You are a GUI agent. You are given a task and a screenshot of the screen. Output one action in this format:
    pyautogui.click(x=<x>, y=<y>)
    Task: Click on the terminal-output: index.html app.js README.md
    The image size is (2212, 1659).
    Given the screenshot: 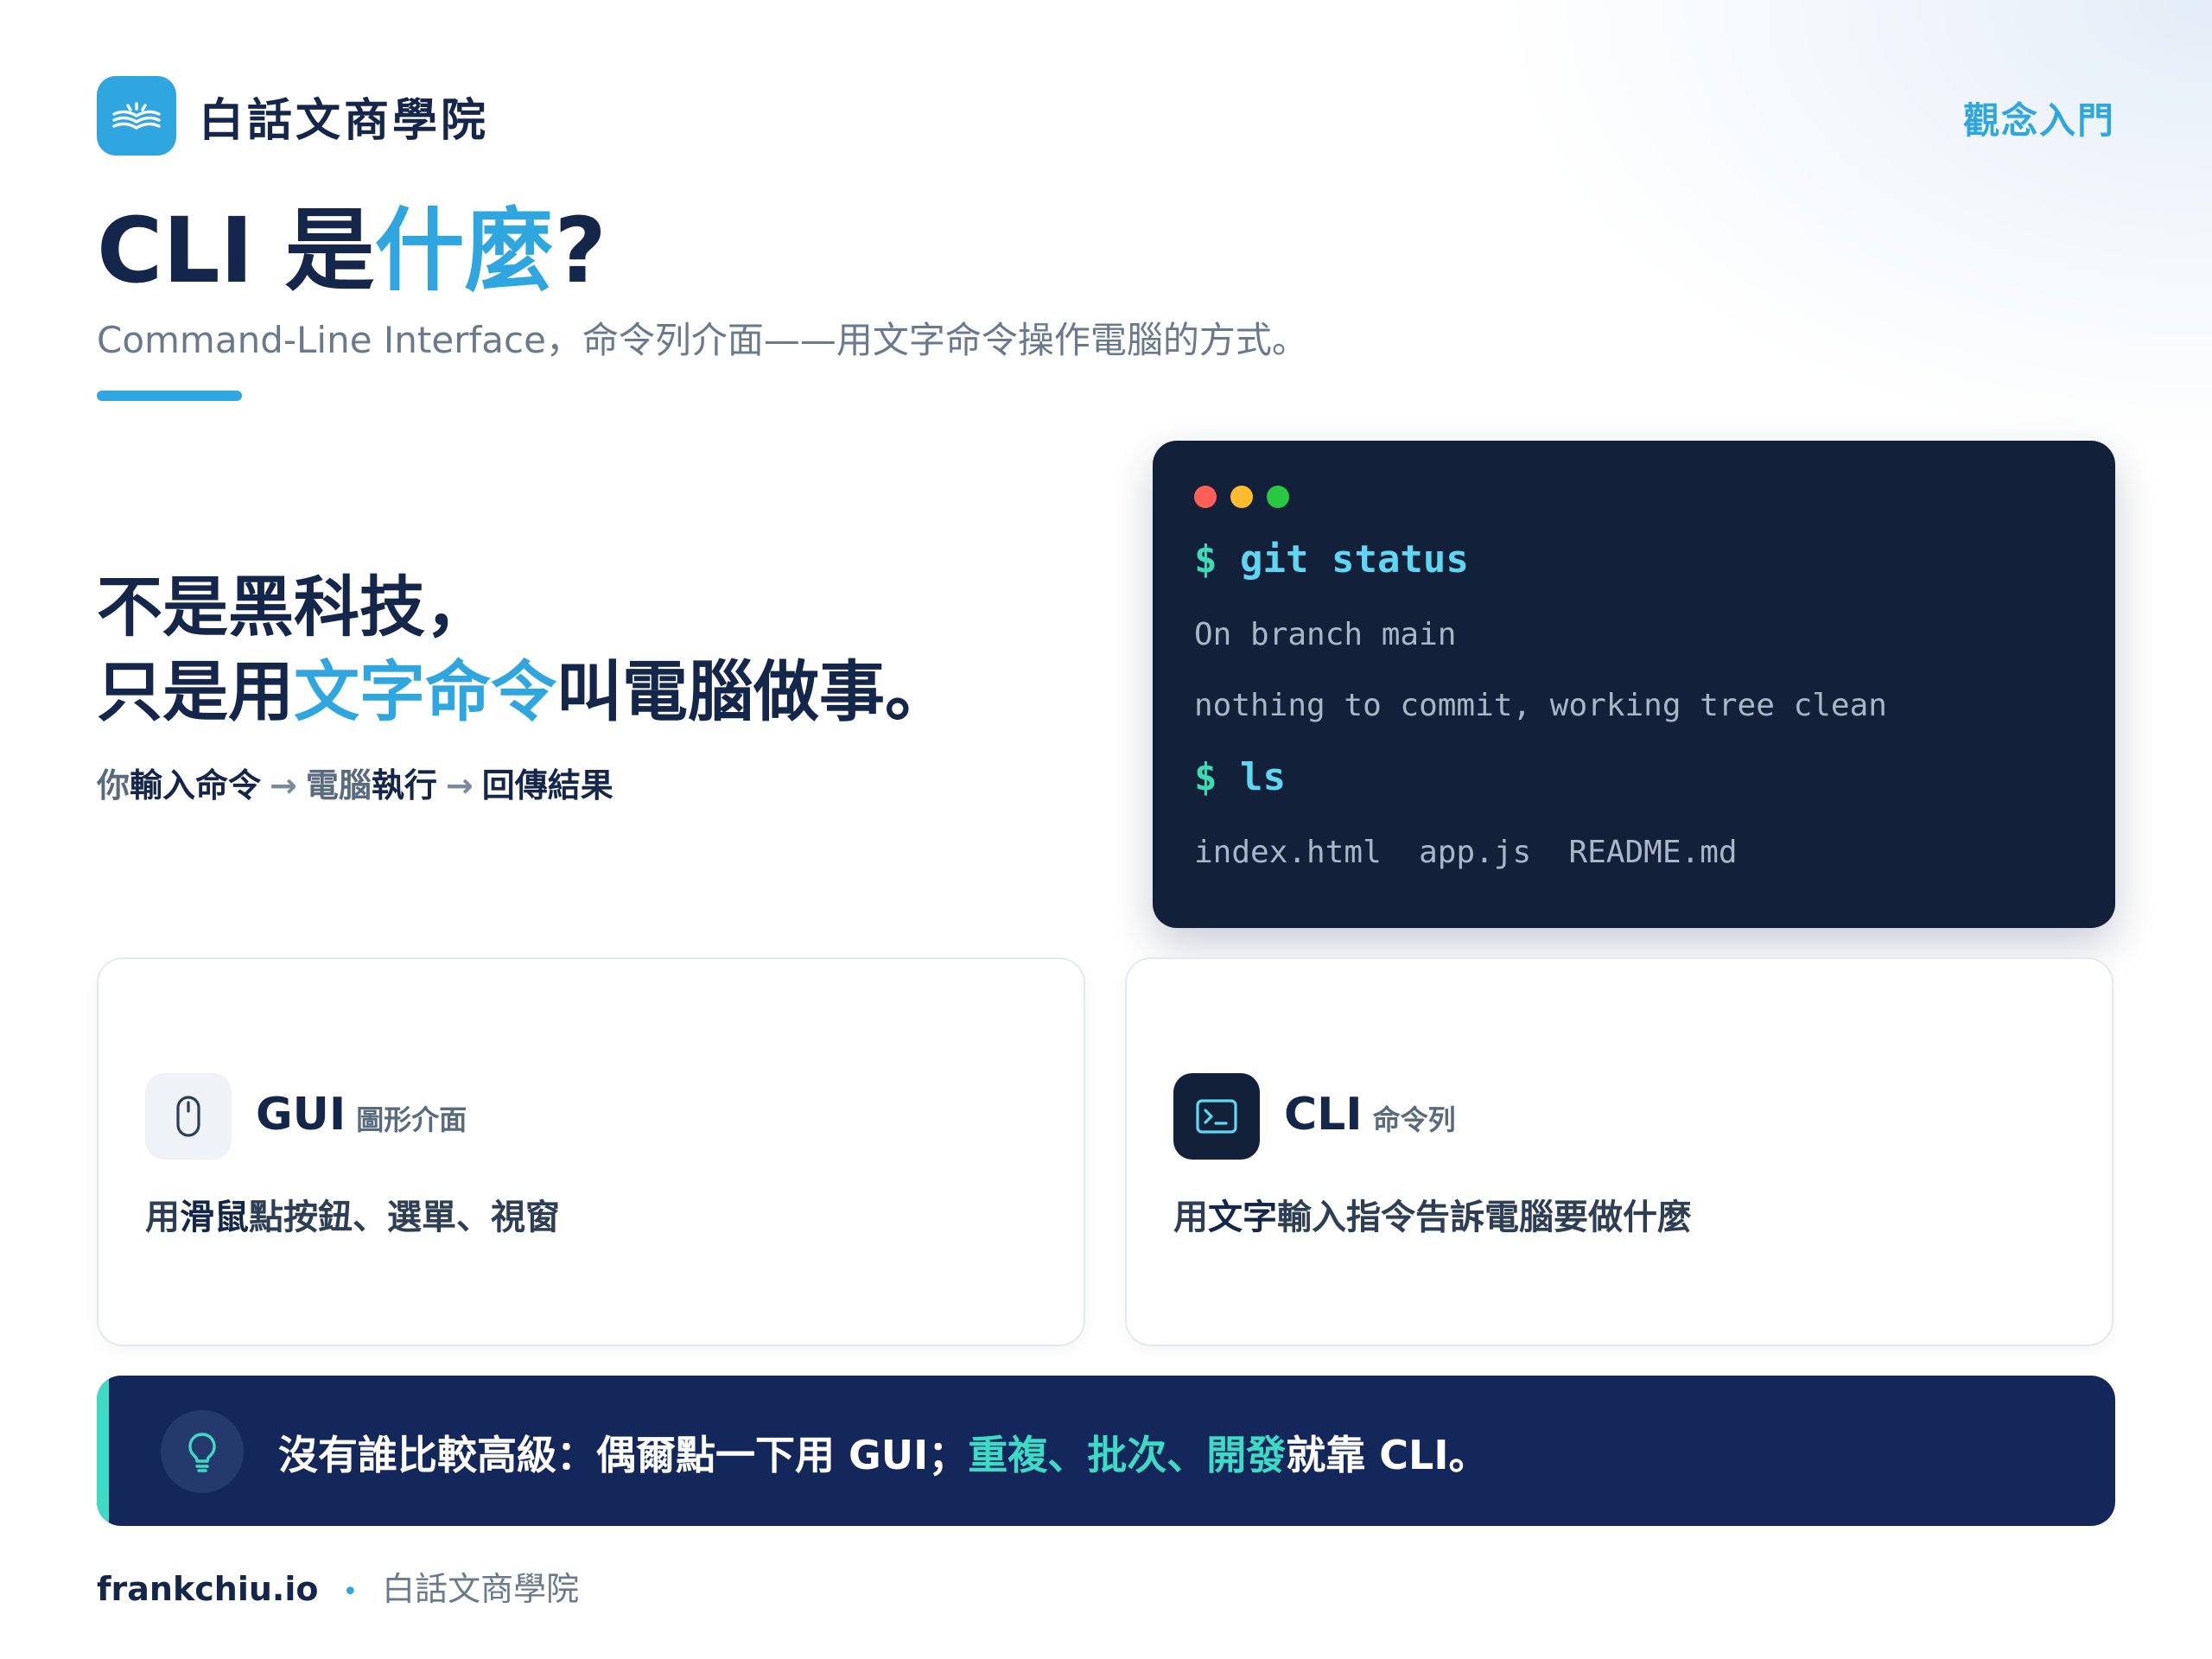 What is the action you would take?
    pyautogui.click(x=1466, y=852)
    